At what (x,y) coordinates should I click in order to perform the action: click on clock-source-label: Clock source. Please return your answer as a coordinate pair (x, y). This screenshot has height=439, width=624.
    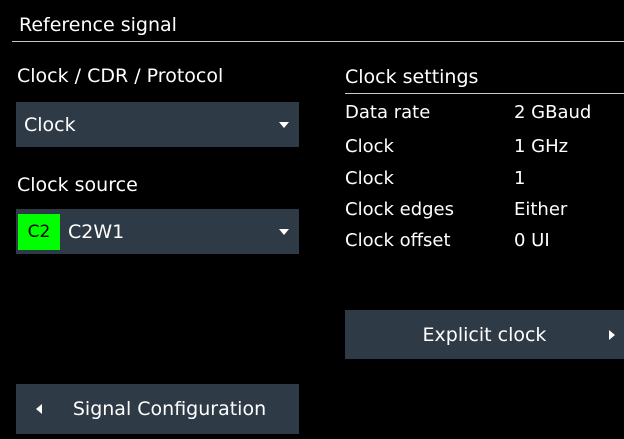
    Looking at the image, I should click on (77, 185).